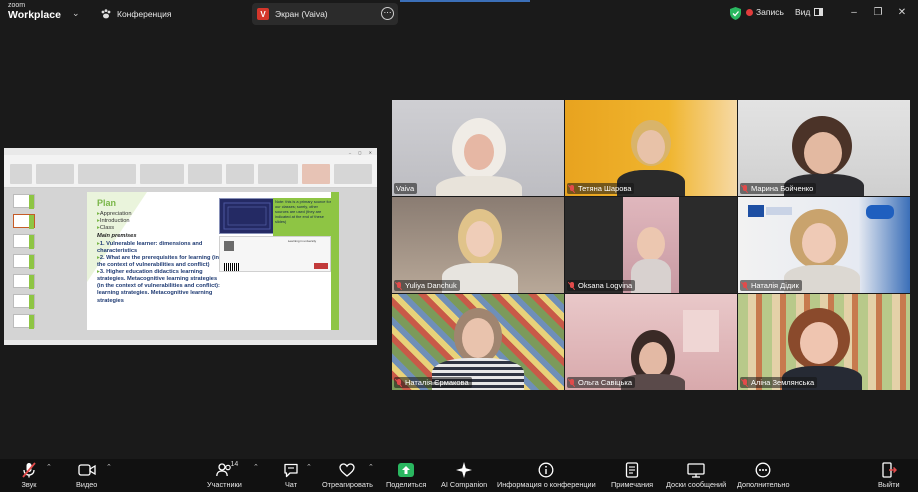  Describe the element at coordinates (778, 188) in the screenshot. I see `participant-name-tag: Марина Бойченко` at that location.